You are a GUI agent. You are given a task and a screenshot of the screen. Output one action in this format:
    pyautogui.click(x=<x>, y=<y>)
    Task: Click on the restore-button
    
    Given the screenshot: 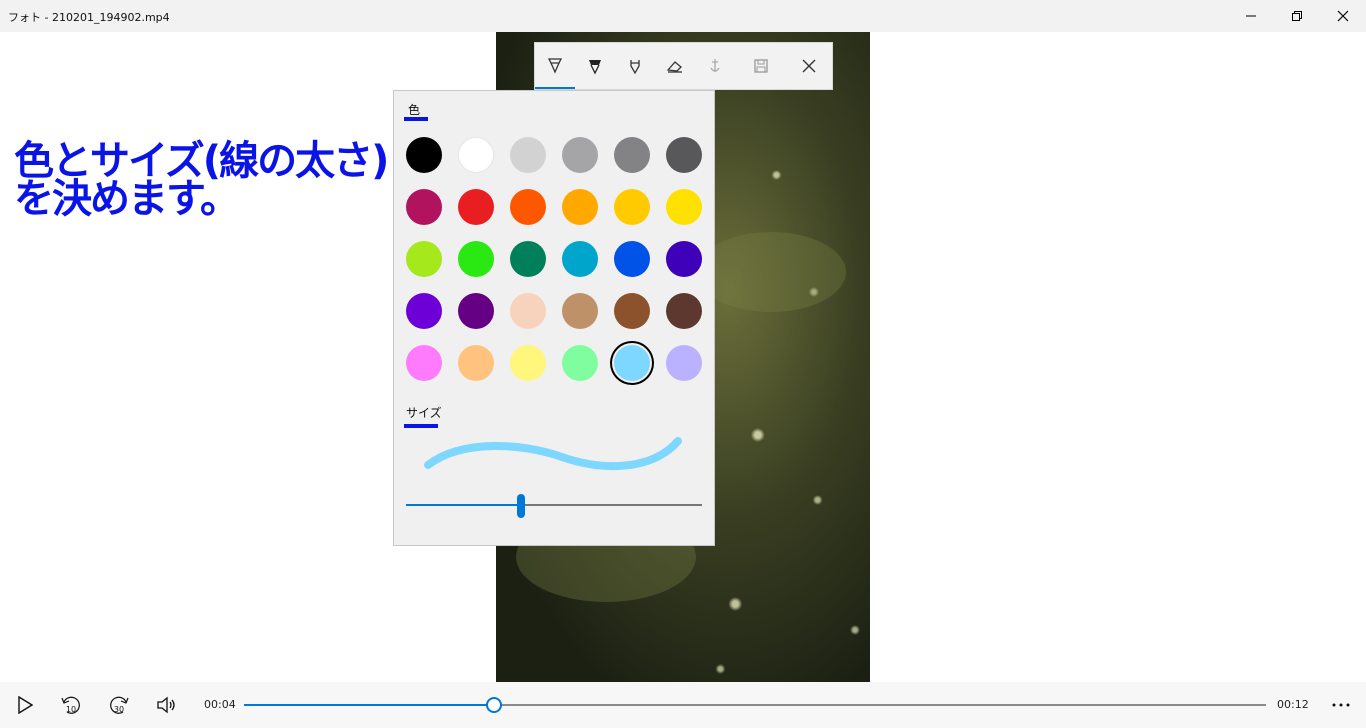 What is the action you would take?
    pyautogui.click(x=1297, y=16)
    